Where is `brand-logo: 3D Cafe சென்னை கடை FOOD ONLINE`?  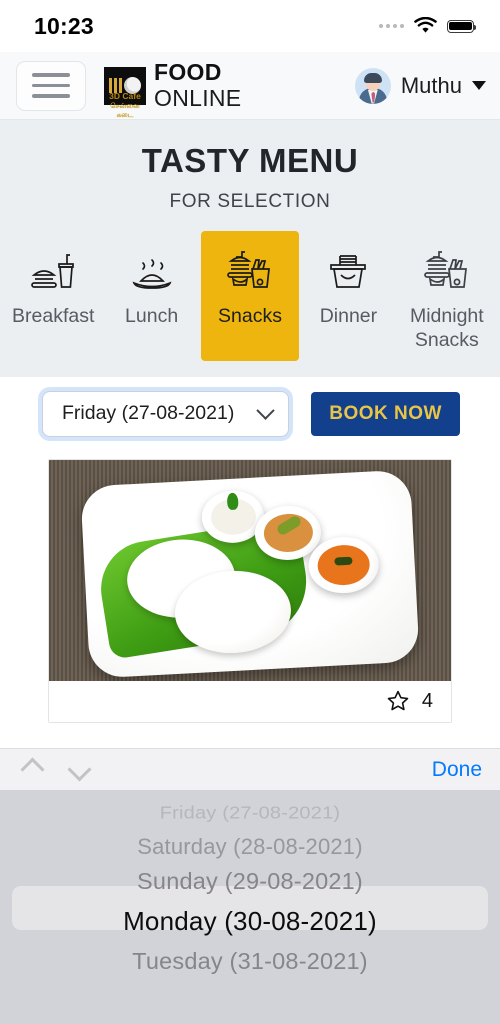 brand-logo: 3D Cafe சென்னை கடை FOOD ONLINE is located at coordinates (172, 90).